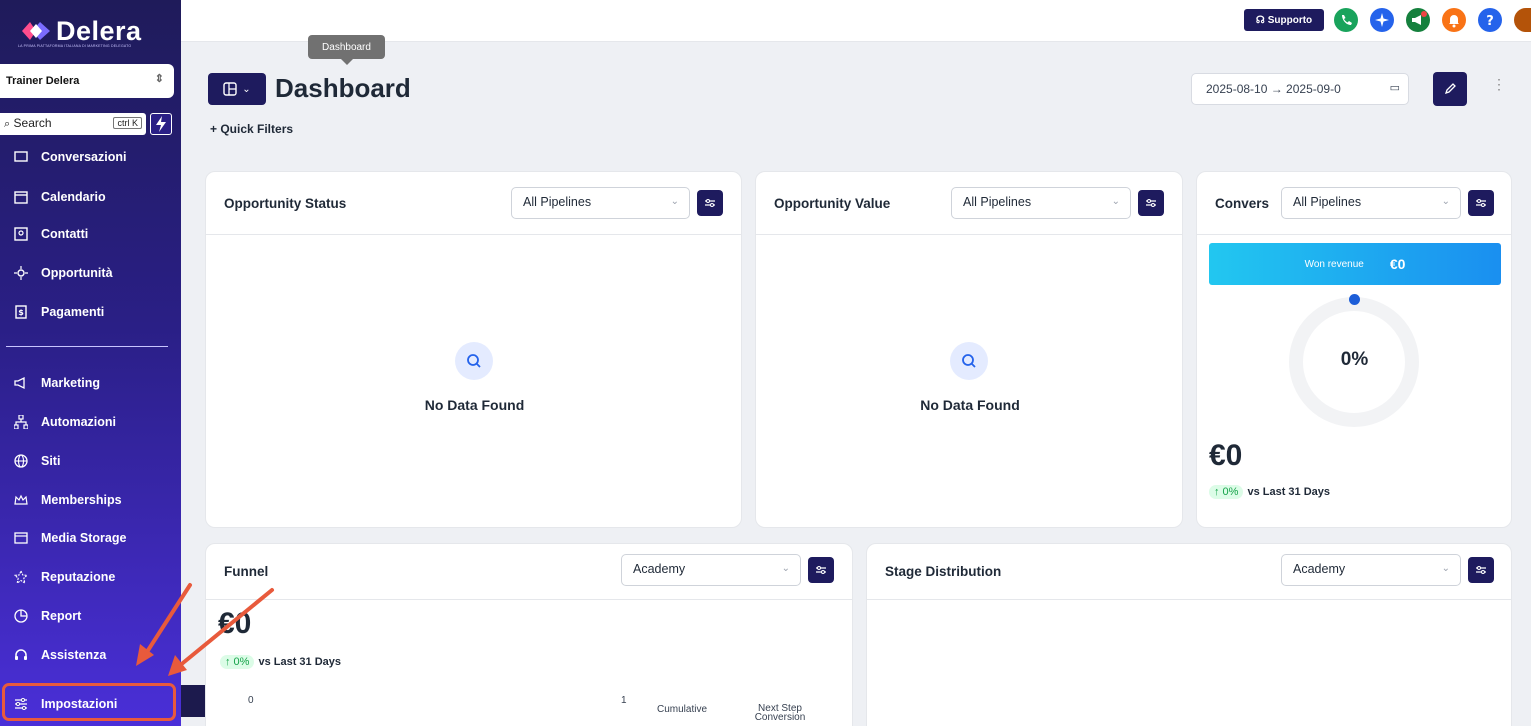  I want to click on more-options-icon: ⋮, so click(1499, 84).